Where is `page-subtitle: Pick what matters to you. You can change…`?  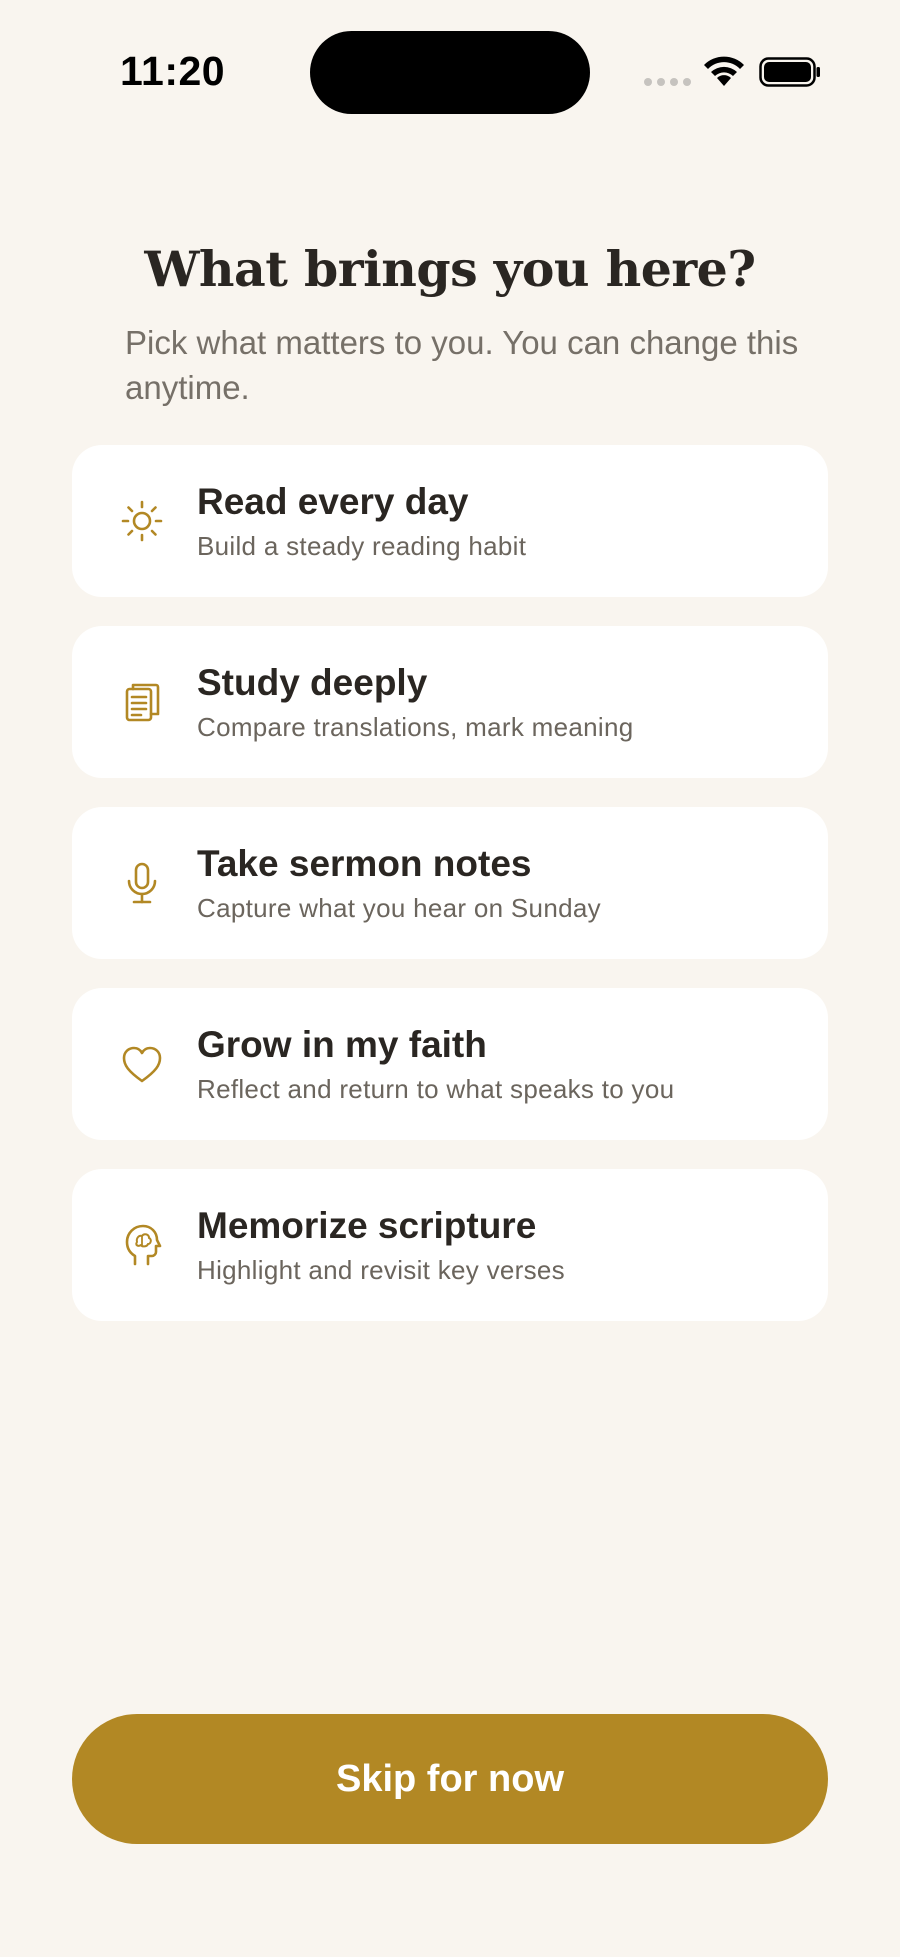 page-subtitle: Pick what matters to you. You can change… is located at coordinates (462, 365).